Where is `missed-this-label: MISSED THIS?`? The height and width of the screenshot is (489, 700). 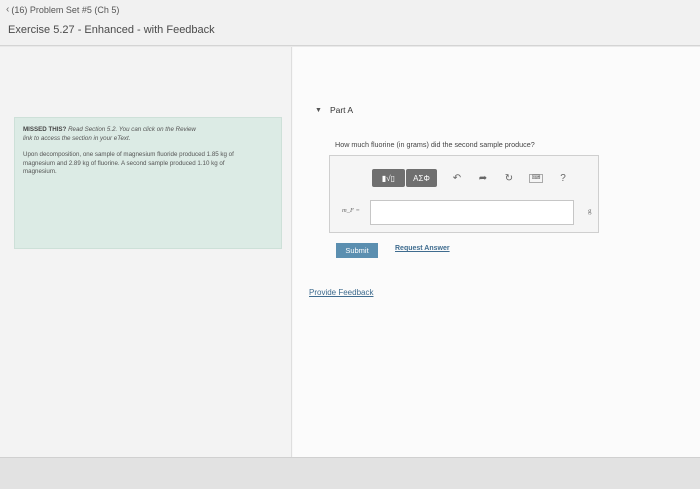
missed-this-label: MISSED THIS? is located at coordinates (45, 129).